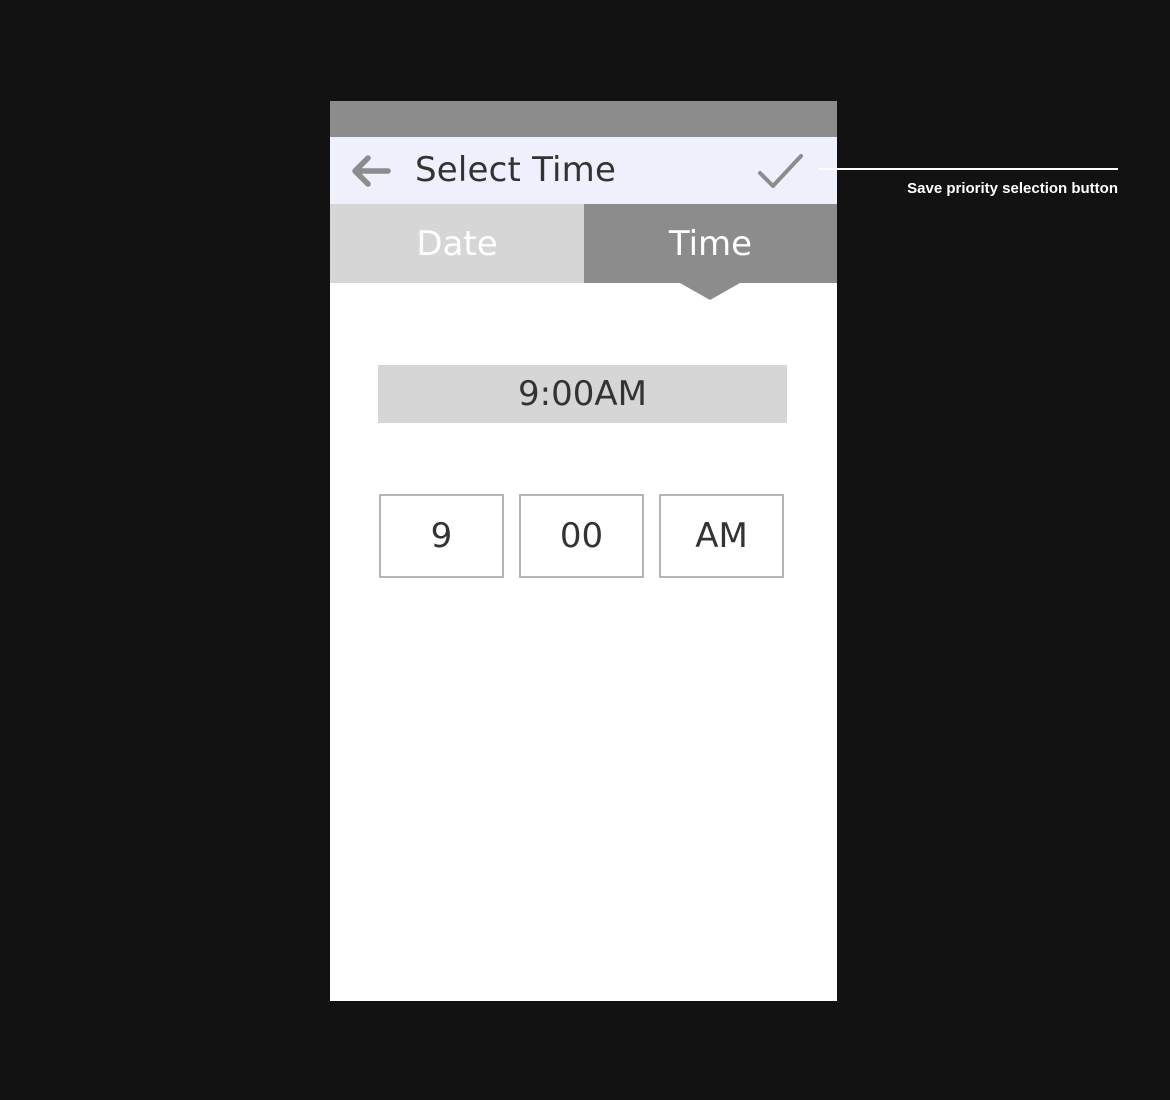  I want to click on annotation-line, so click(968, 169).